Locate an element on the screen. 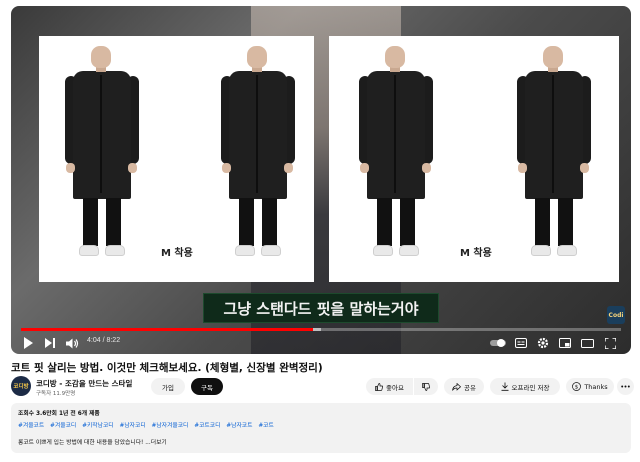 Image resolution: width=640 pixels, height=462 pixels. description-text: 롱코트 이쁘게 입는 방법에 대한 내용을 담았습니다! ...더보기 is located at coordinates (92, 443).